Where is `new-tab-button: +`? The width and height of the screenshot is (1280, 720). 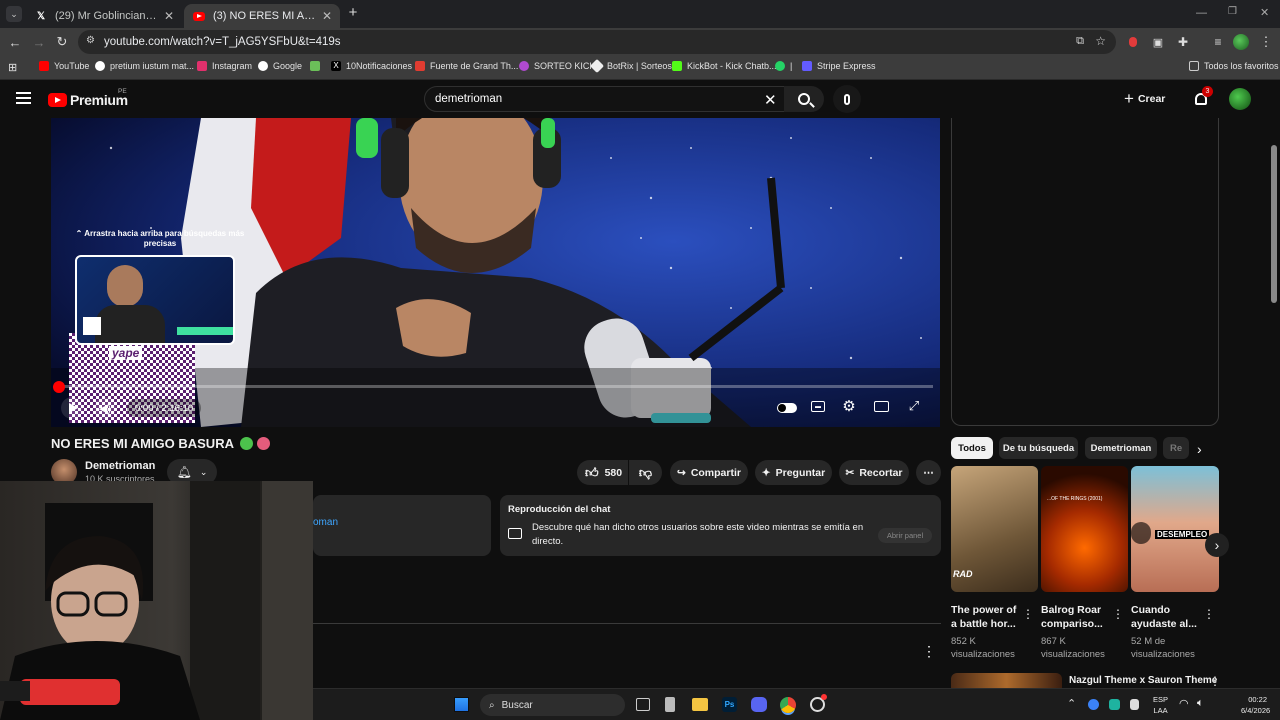 new-tab-button: + is located at coordinates (353, 13).